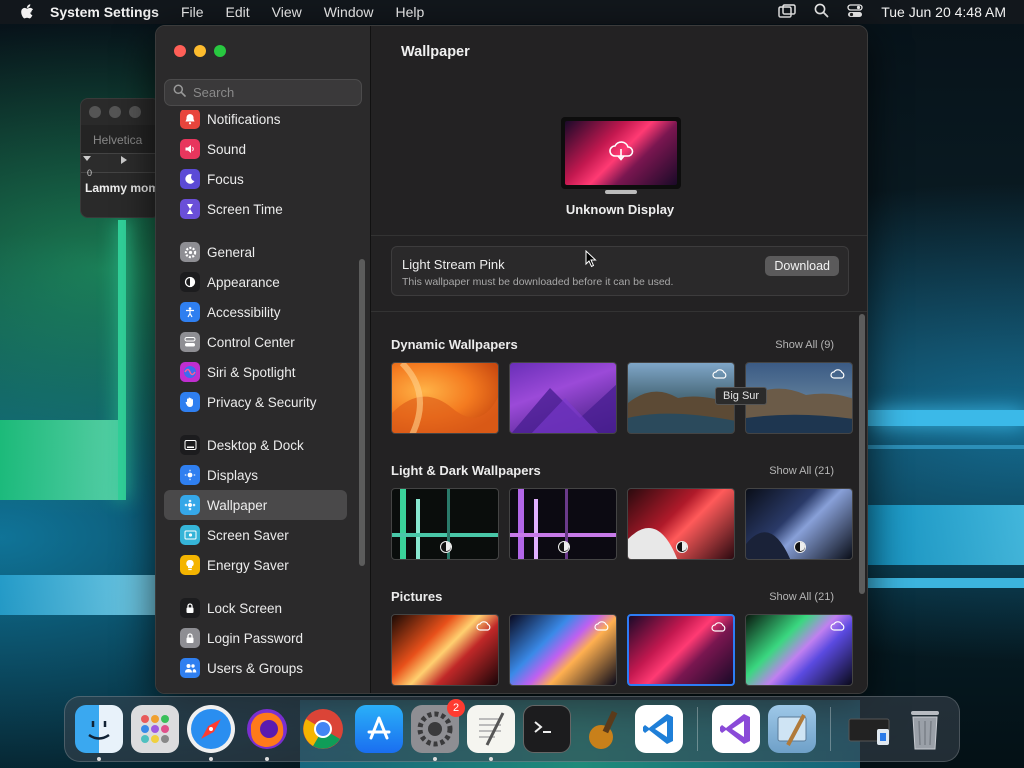  I want to click on window-controls, so click(200, 51).